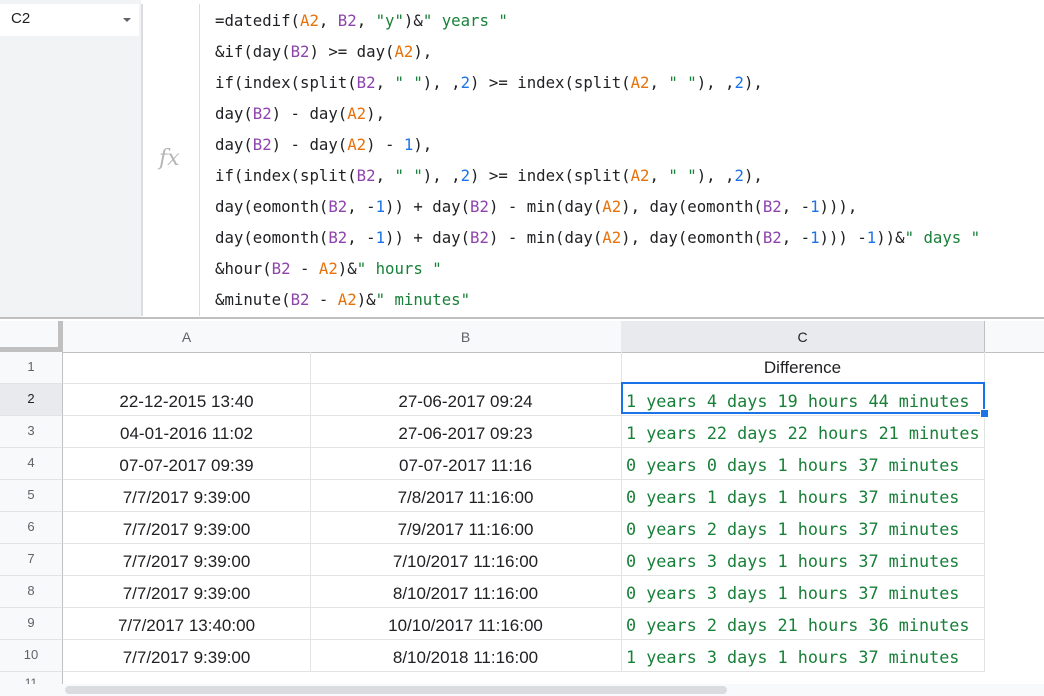 The width and height of the screenshot is (1044, 696). I want to click on formula-token: ) >= day(, so click(352, 51).